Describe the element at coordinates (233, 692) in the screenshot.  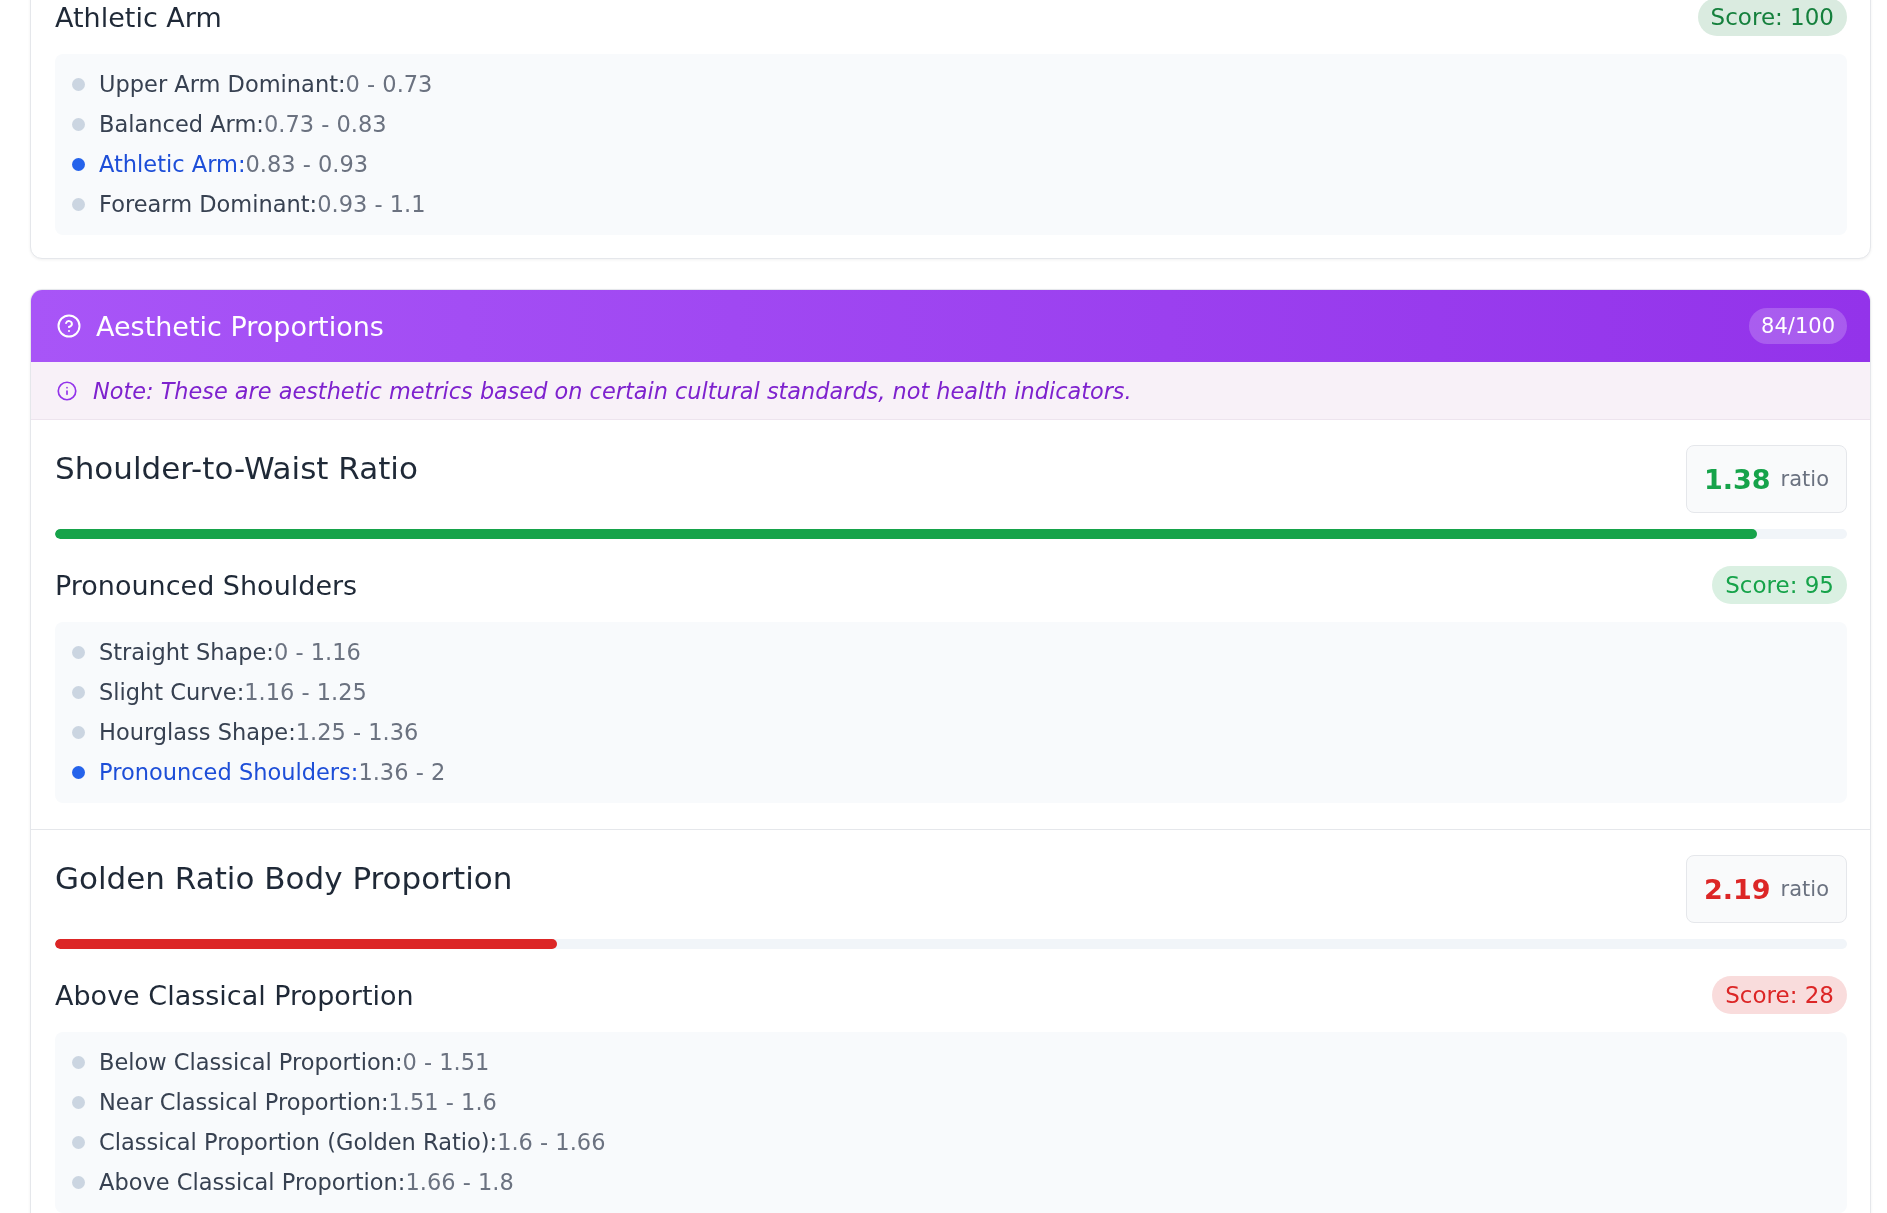
I see `range-text: Slight Curve:1.16 - 1.25` at that location.